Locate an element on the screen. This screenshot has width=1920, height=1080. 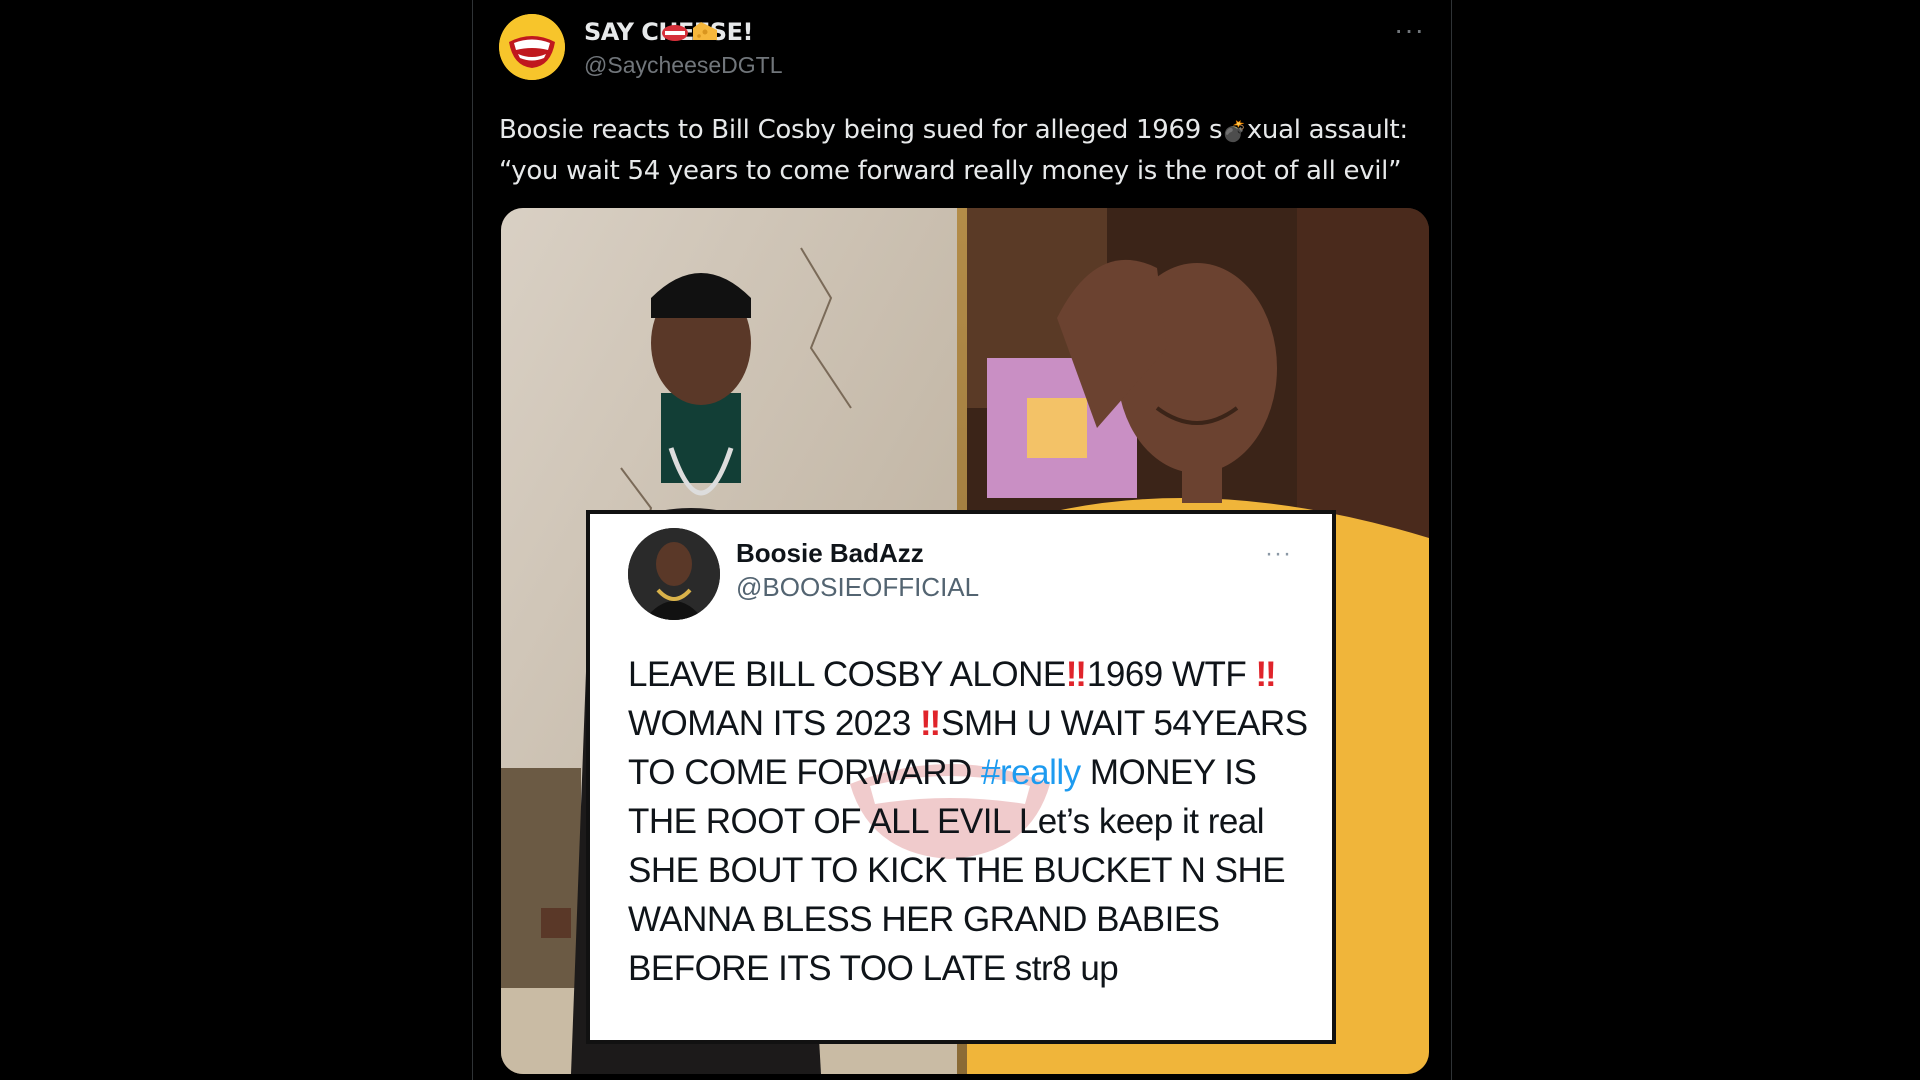
more-options-button: ··· is located at coordinates (1409, 30).